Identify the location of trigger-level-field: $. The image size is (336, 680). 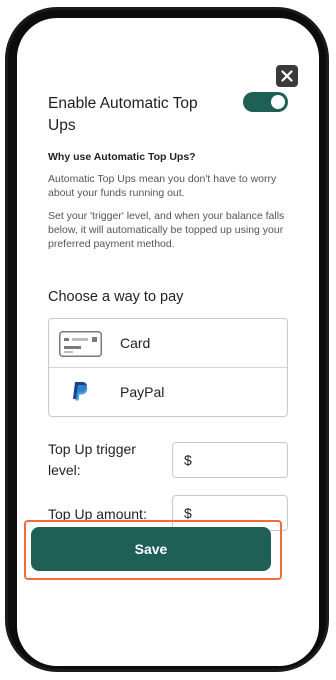
(230, 460).